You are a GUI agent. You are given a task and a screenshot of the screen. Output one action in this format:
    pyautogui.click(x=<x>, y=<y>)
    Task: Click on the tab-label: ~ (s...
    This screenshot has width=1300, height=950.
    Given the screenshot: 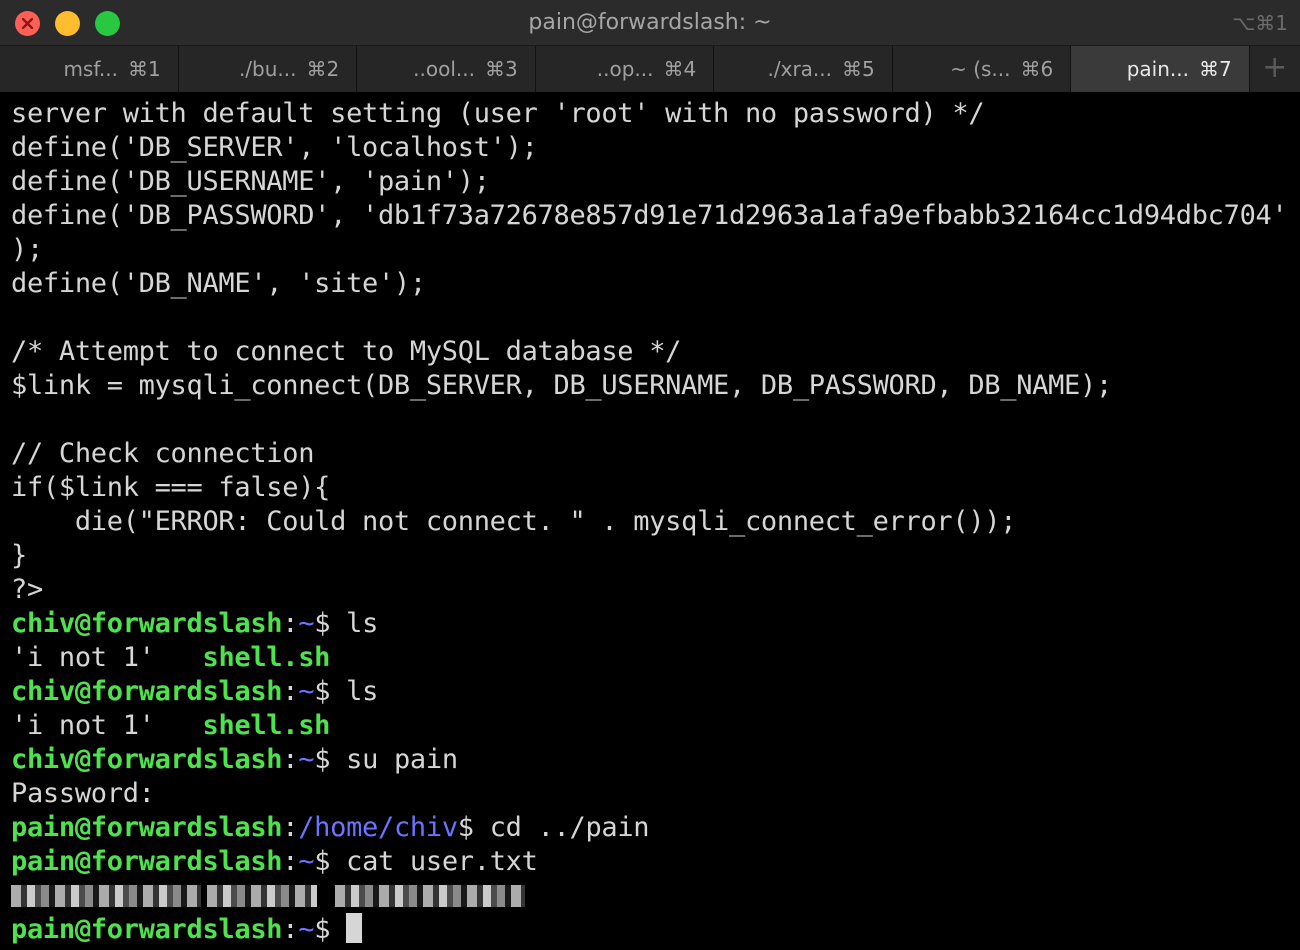 What is the action you would take?
    pyautogui.click(x=980, y=69)
    